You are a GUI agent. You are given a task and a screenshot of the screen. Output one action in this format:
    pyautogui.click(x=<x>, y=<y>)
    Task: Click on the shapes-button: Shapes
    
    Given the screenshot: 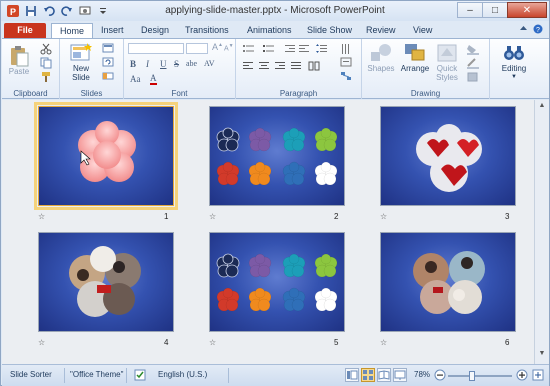 What is the action you would take?
    pyautogui.click(x=381, y=57)
    